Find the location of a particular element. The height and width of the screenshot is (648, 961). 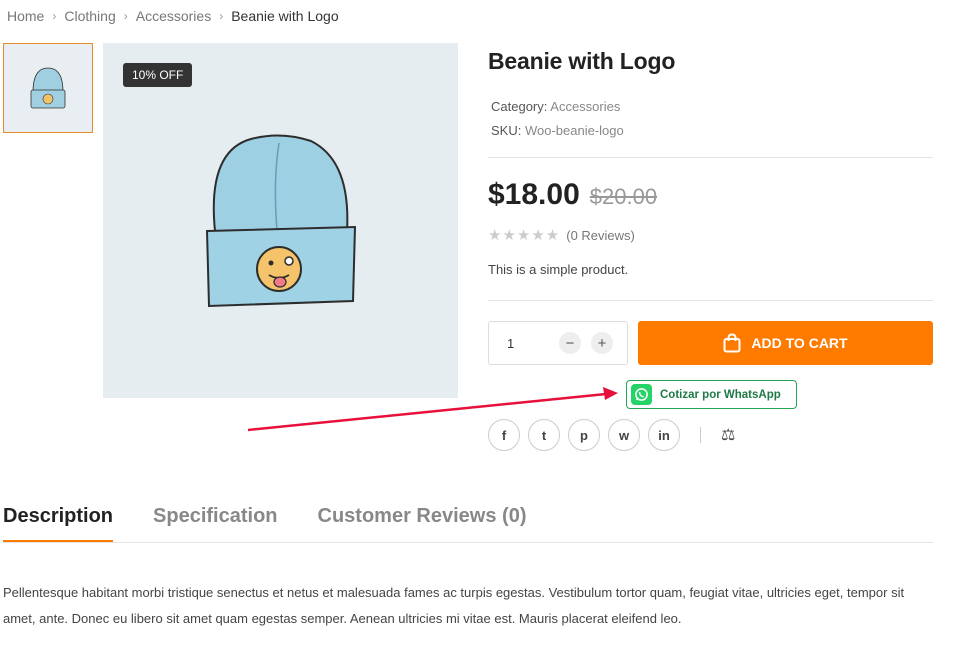

whatsapp-share-icon: w is located at coordinates (624, 435).